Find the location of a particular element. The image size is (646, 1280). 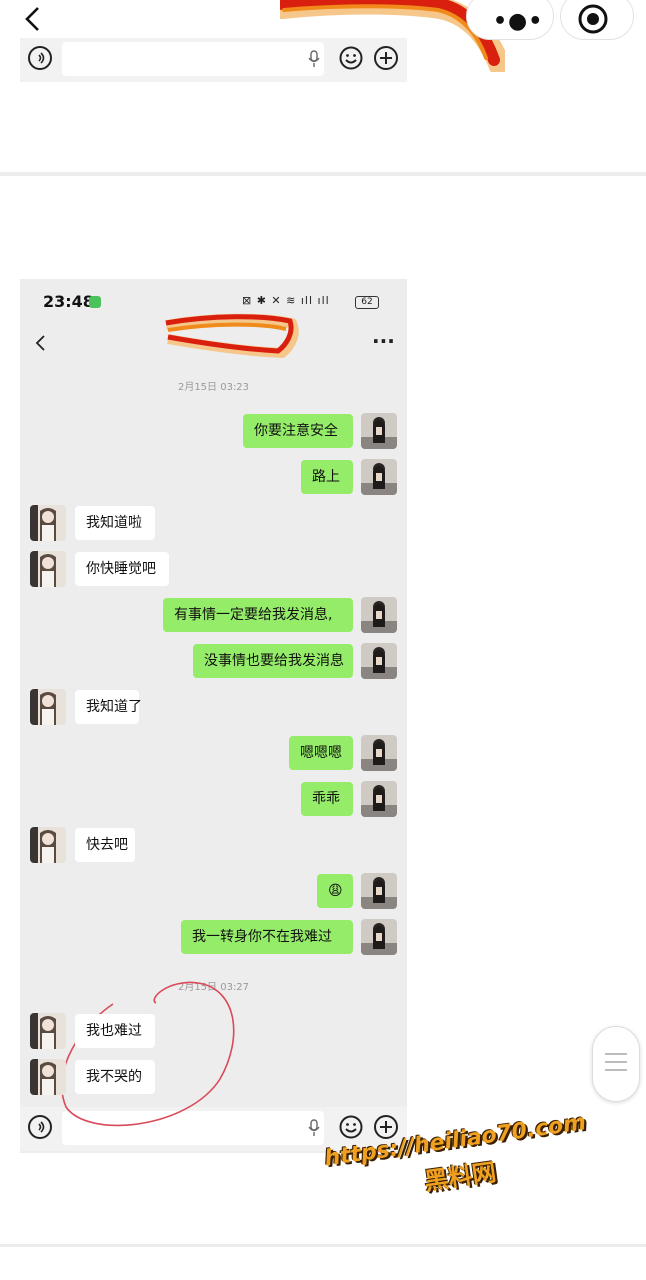

more-capsule: •●• is located at coordinates (510, 20).